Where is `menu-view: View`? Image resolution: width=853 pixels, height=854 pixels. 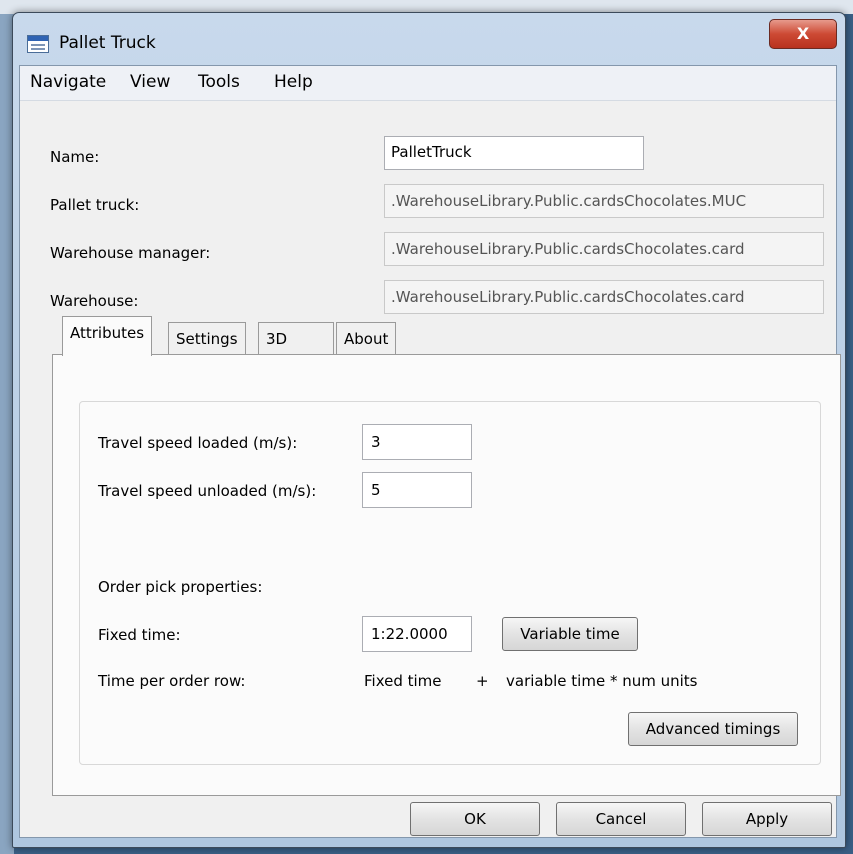
menu-view: View is located at coordinates (150, 82).